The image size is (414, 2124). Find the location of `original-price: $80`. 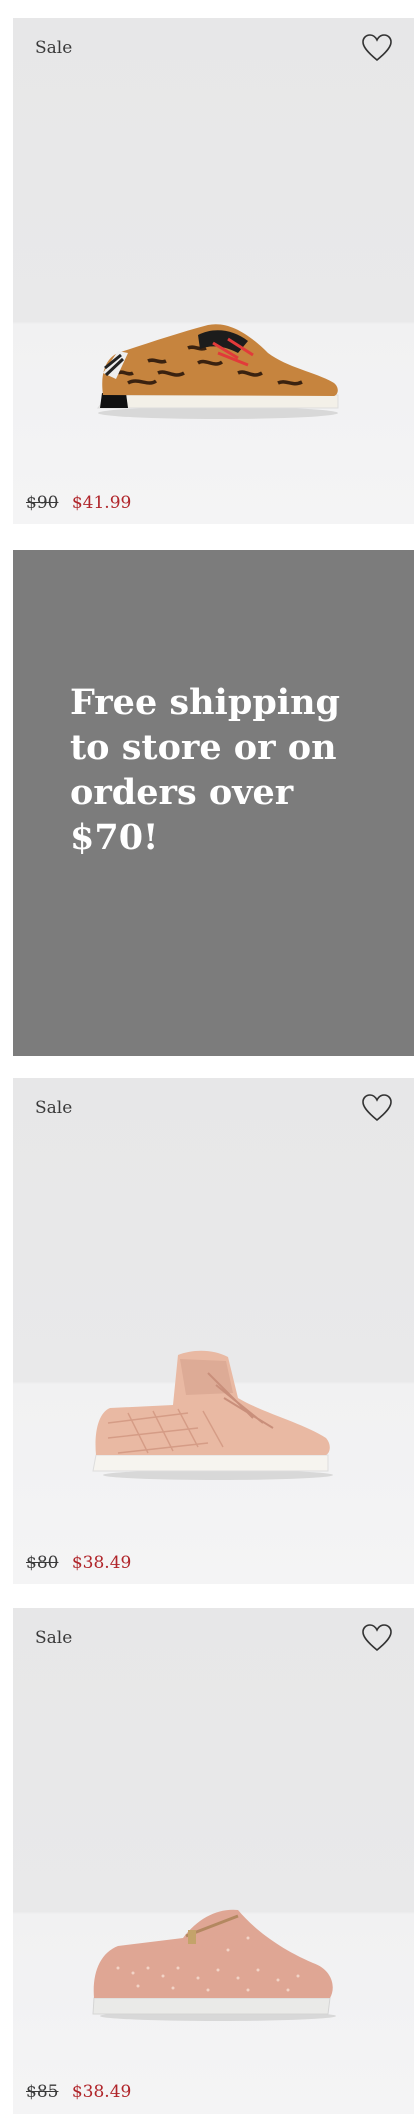

original-price: $80 is located at coordinates (42, 1563).